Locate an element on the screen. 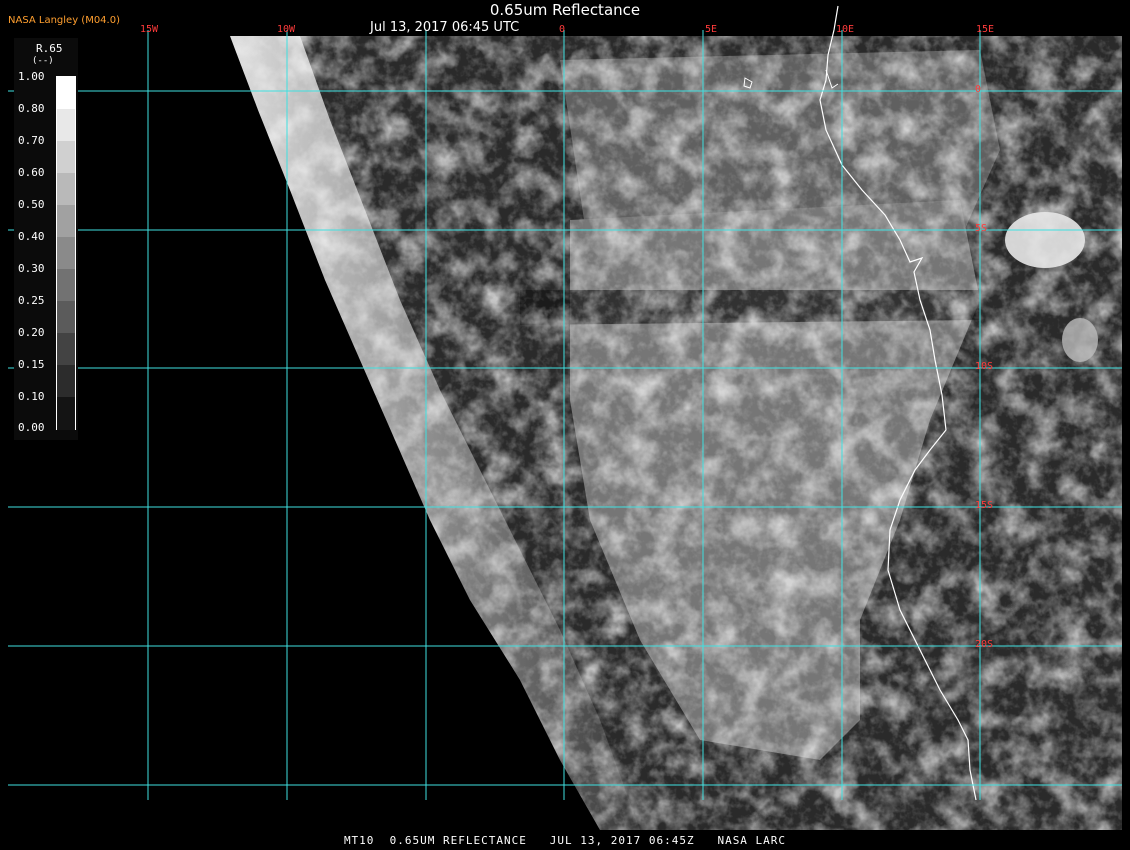  lon-label-10w: 10W is located at coordinates (286, 29).